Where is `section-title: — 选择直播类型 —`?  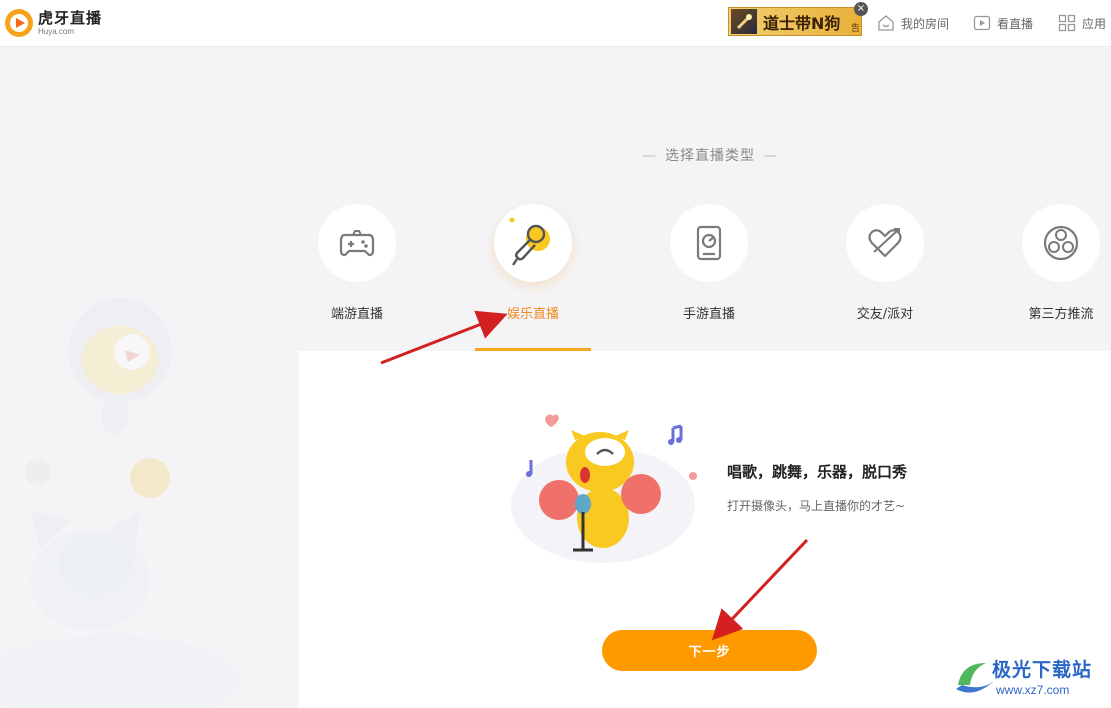 section-title: — 选择直播类型 — is located at coordinates (710, 156).